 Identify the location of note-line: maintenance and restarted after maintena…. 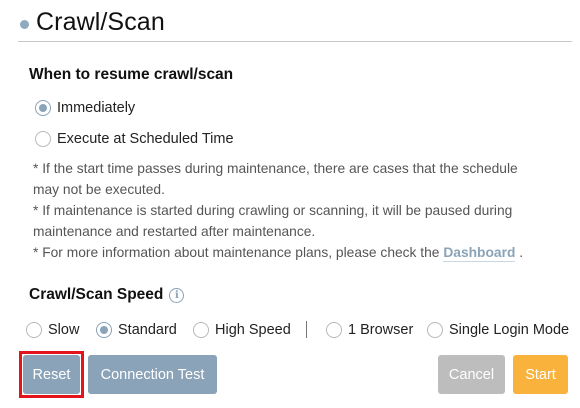
(174, 231).